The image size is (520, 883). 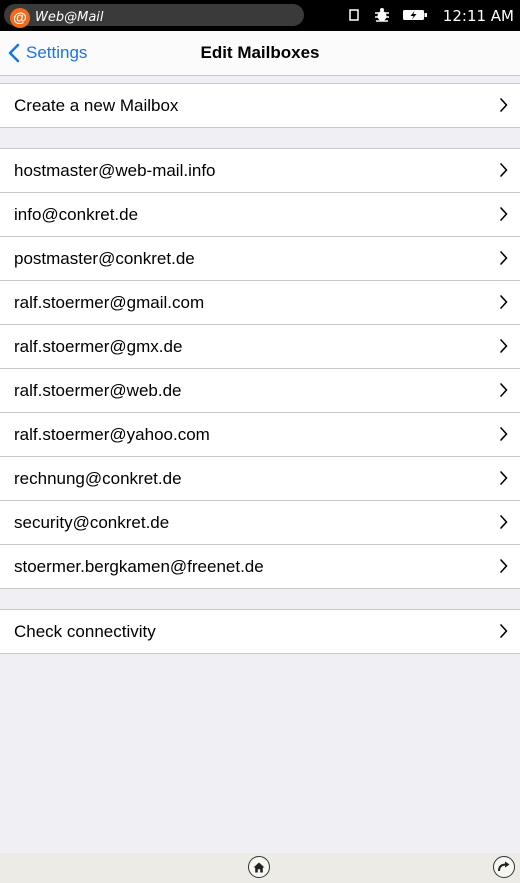 I want to click on forward-button, so click(x=504, y=867).